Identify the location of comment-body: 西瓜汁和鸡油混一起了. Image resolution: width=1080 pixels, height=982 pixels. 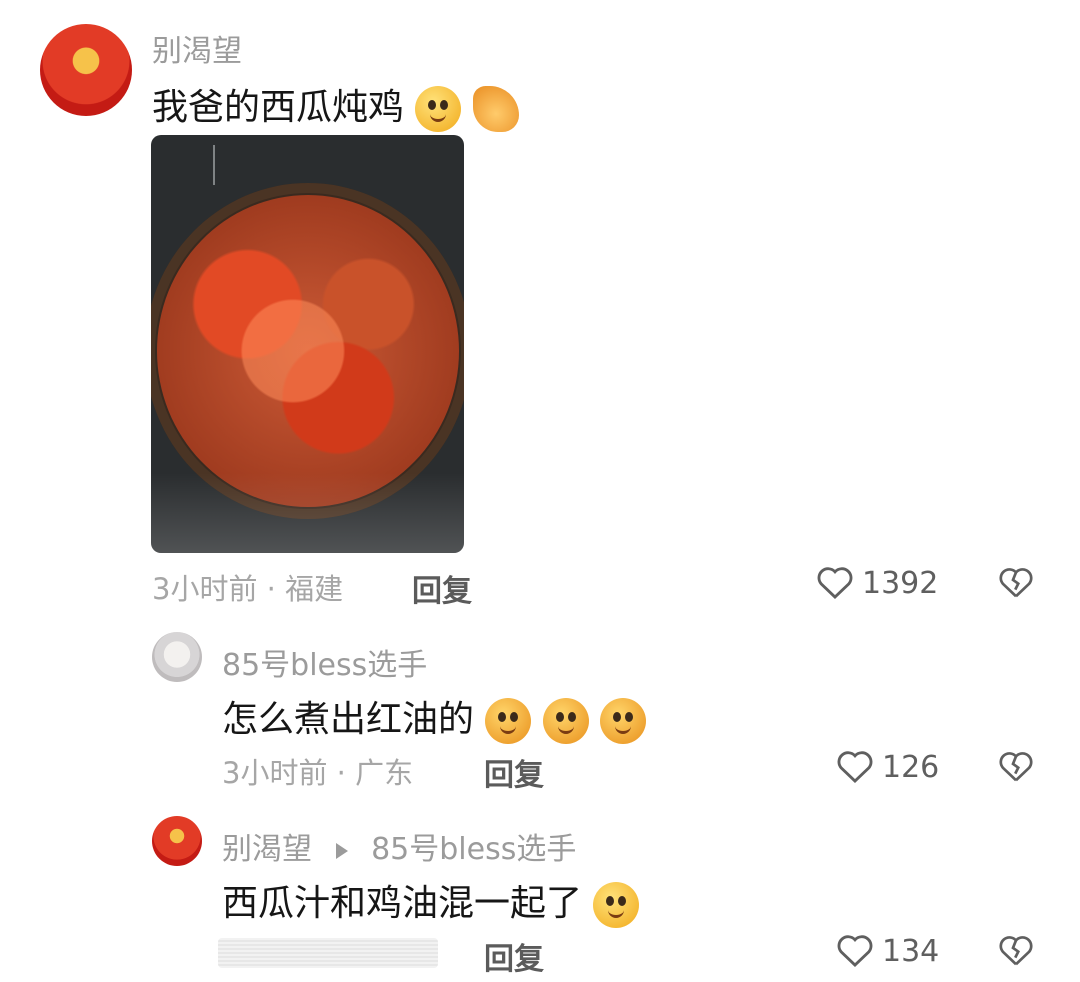
(402, 903).